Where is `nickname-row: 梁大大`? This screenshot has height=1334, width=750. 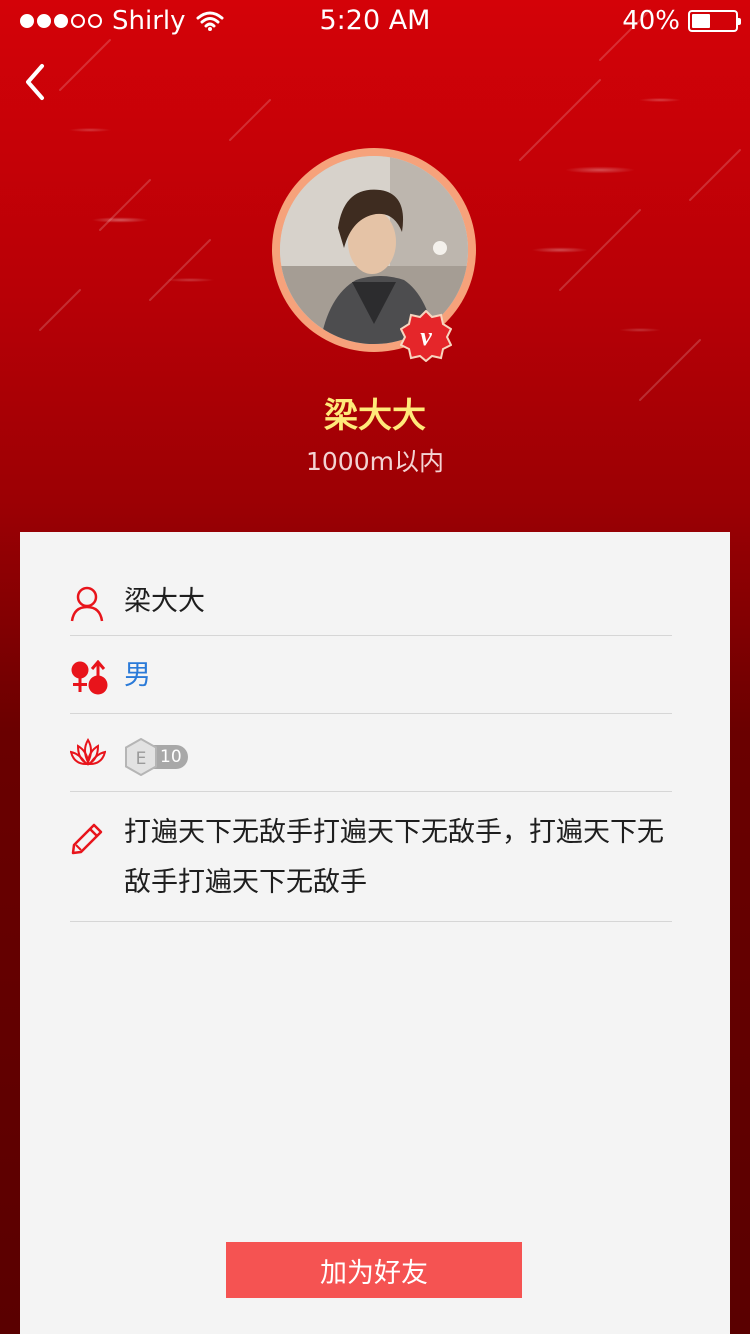
nickname-row: 梁大大 is located at coordinates (371, 600).